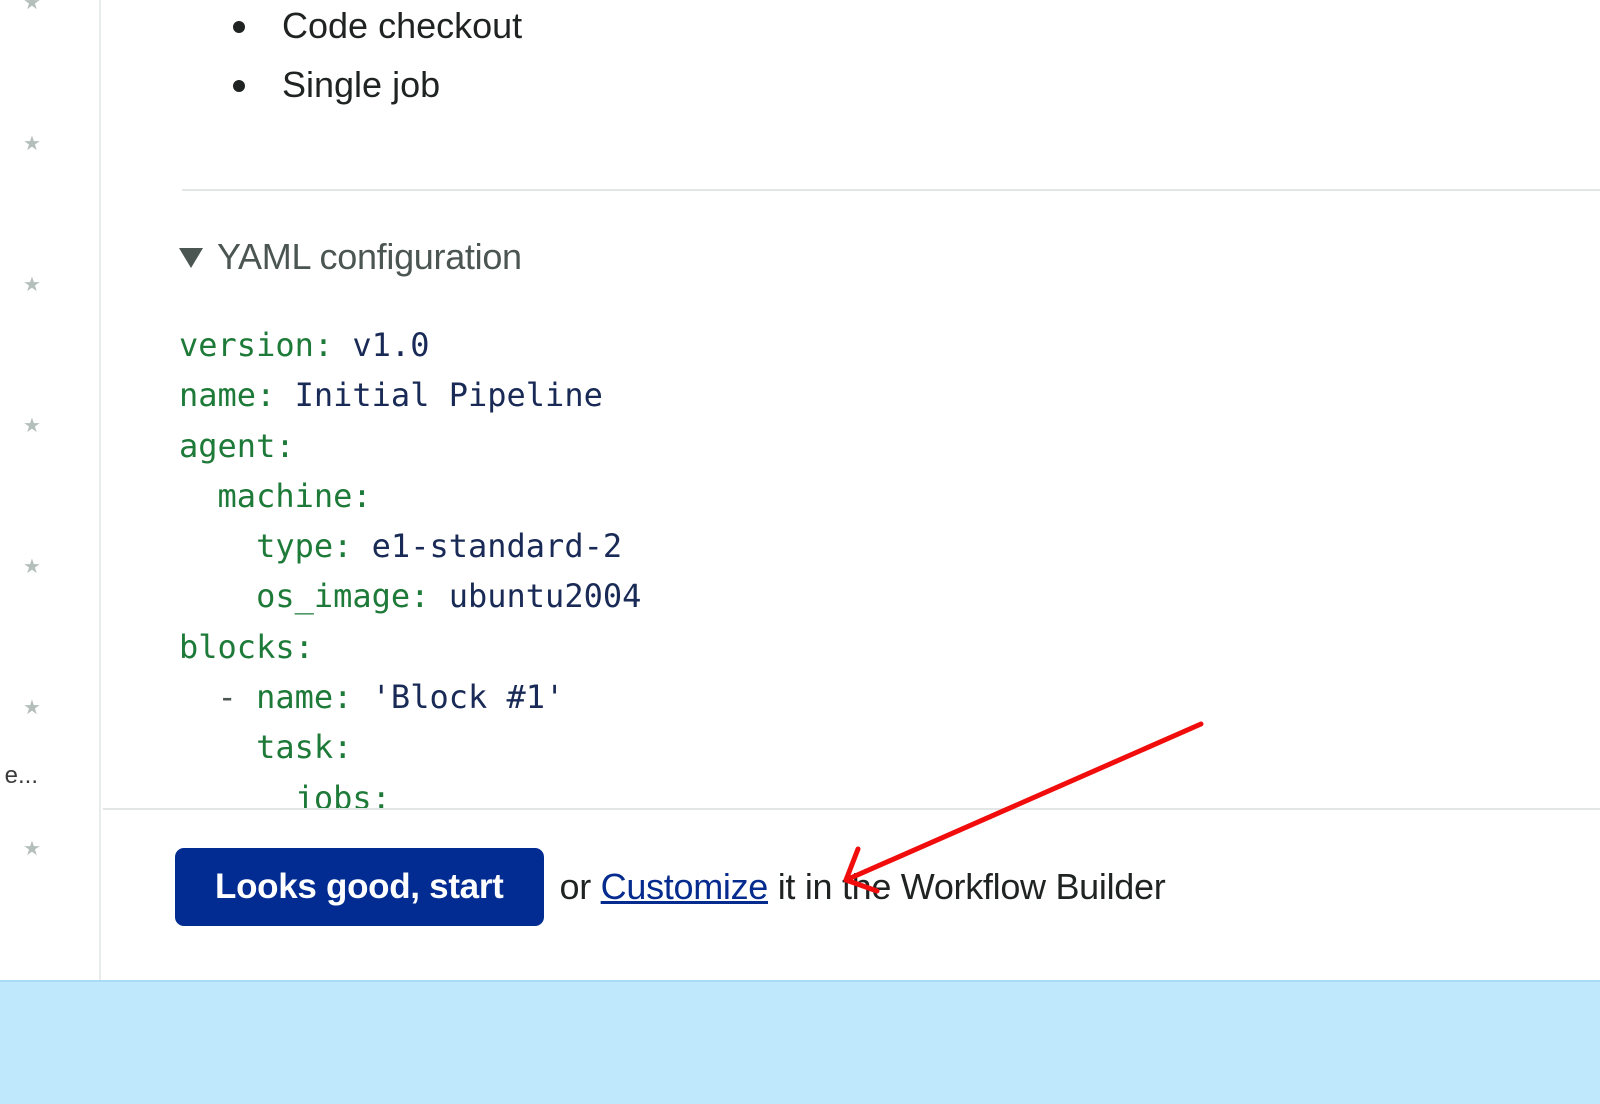 The width and height of the screenshot is (1600, 1104). I want to click on yaml-key: task:, so click(304, 747).